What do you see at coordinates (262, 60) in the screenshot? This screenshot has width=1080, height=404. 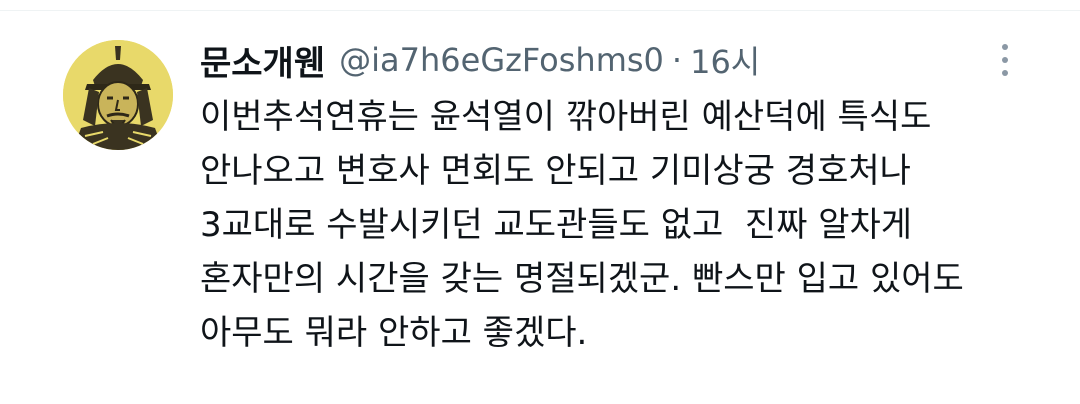 I see `display-name: 문소개웬` at bounding box center [262, 60].